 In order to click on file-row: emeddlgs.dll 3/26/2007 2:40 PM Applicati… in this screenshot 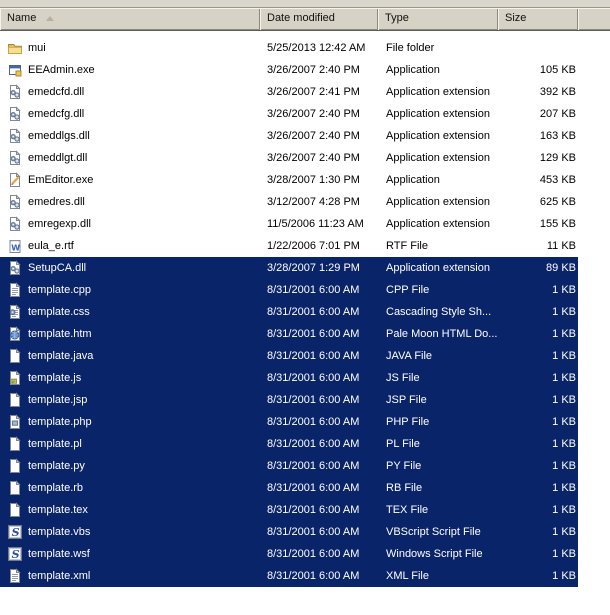, I will do `click(289, 136)`.